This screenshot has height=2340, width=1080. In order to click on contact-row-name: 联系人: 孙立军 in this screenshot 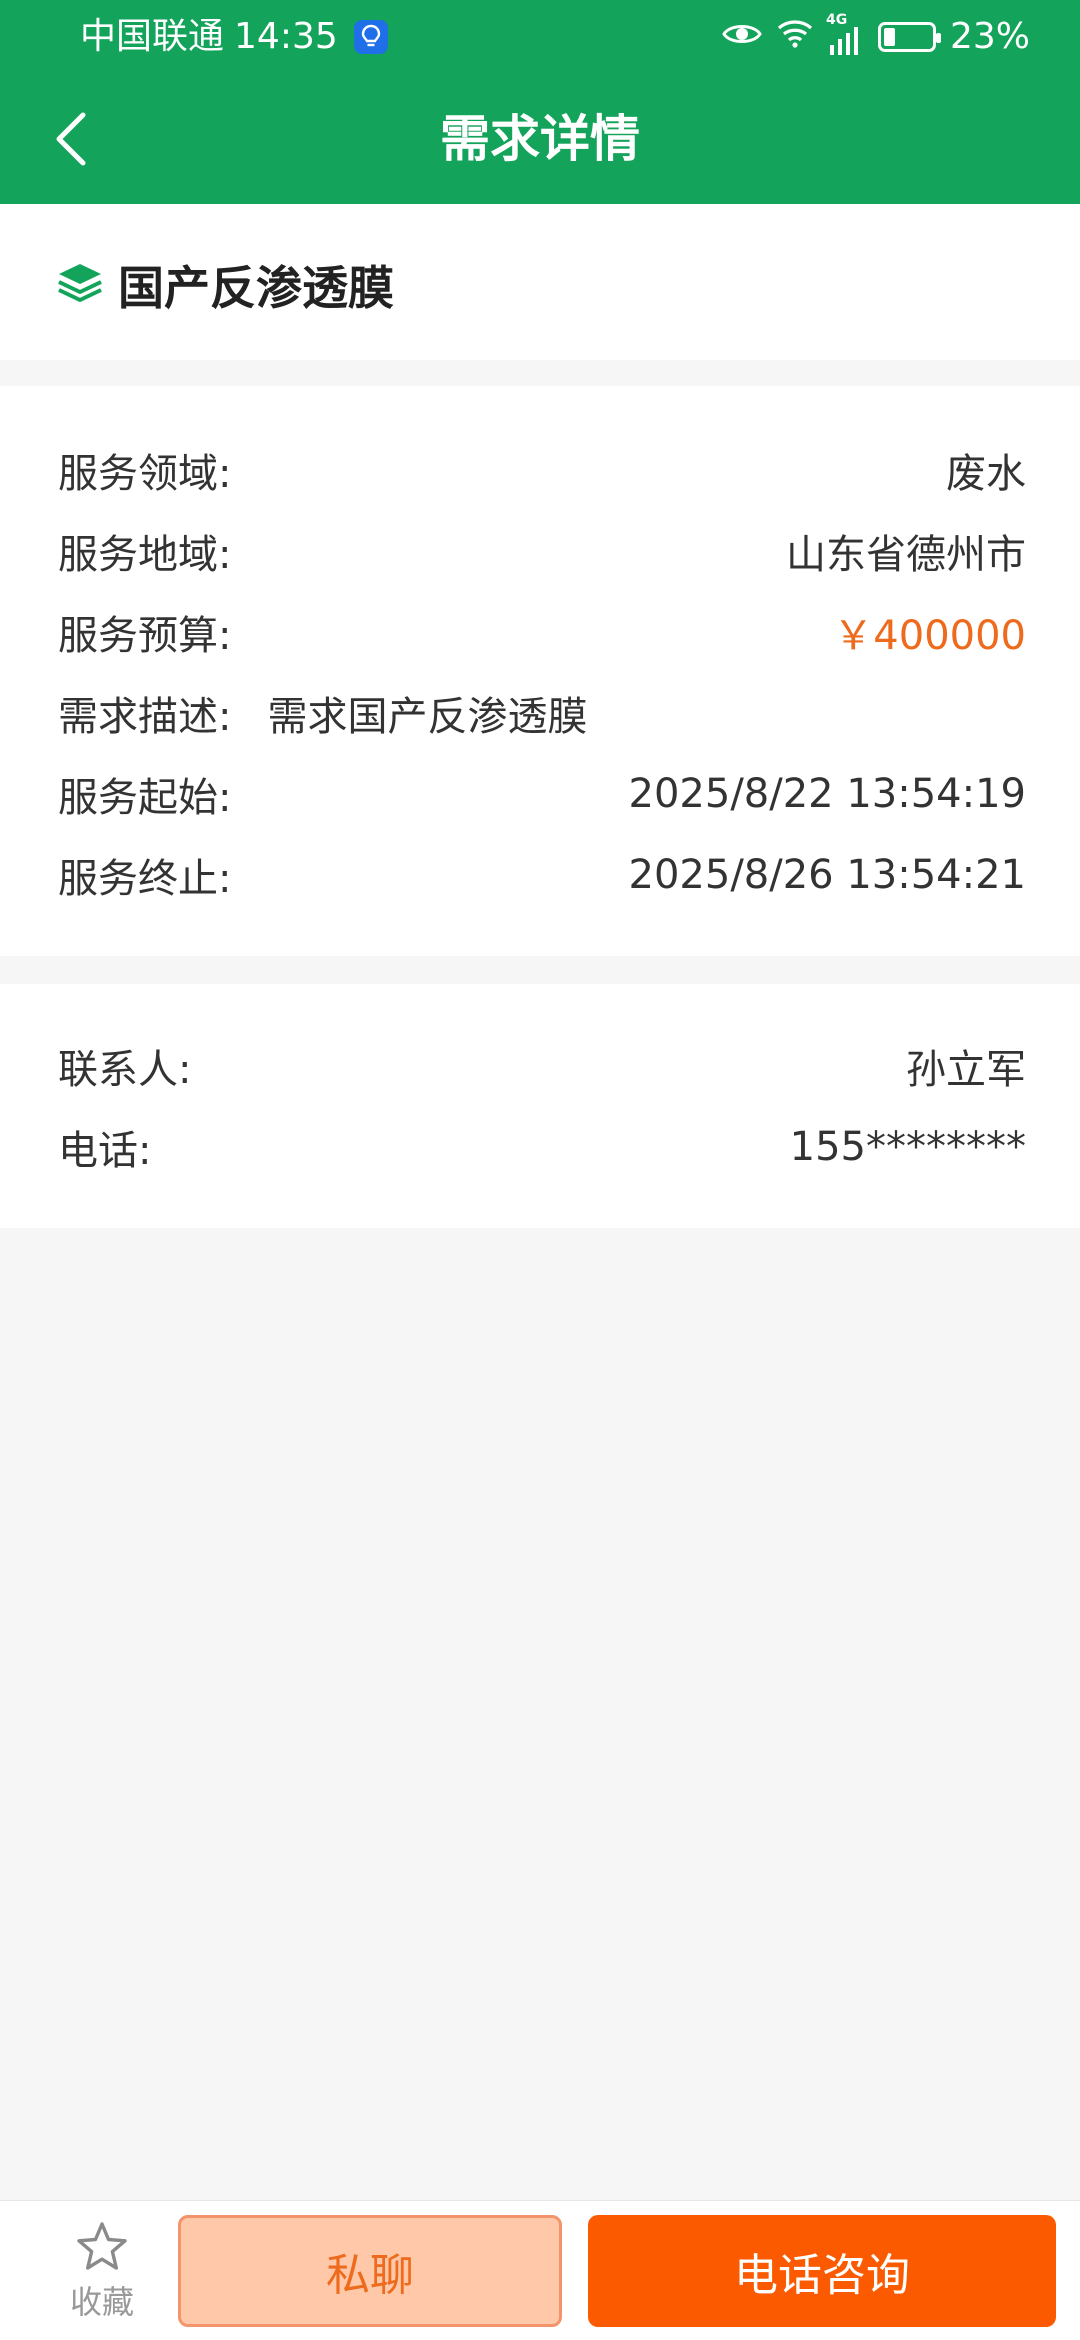, I will do `click(542, 1066)`.